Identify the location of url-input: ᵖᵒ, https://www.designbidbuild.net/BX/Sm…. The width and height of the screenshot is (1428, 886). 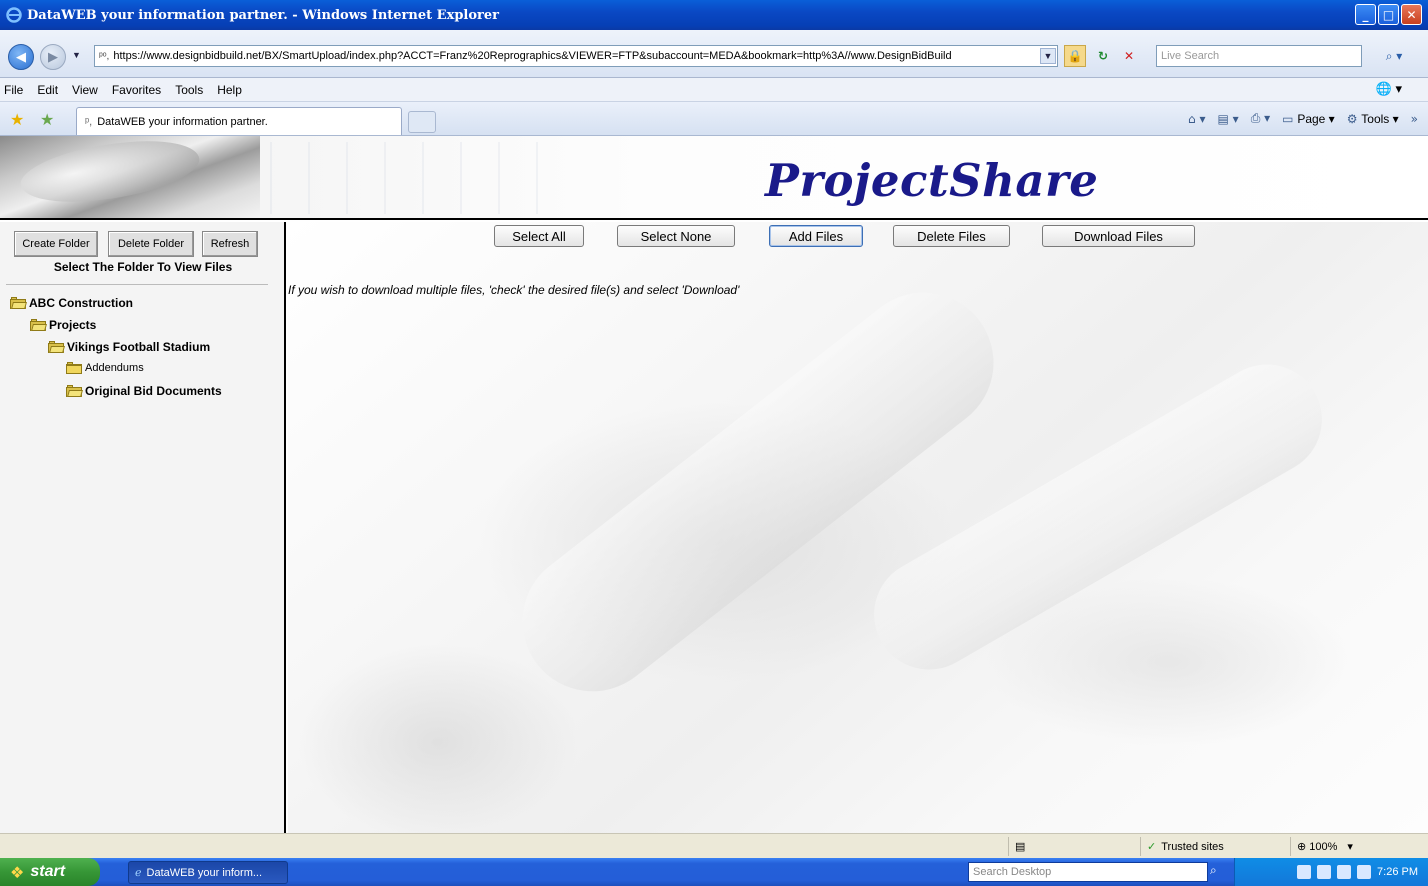
(576, 56).